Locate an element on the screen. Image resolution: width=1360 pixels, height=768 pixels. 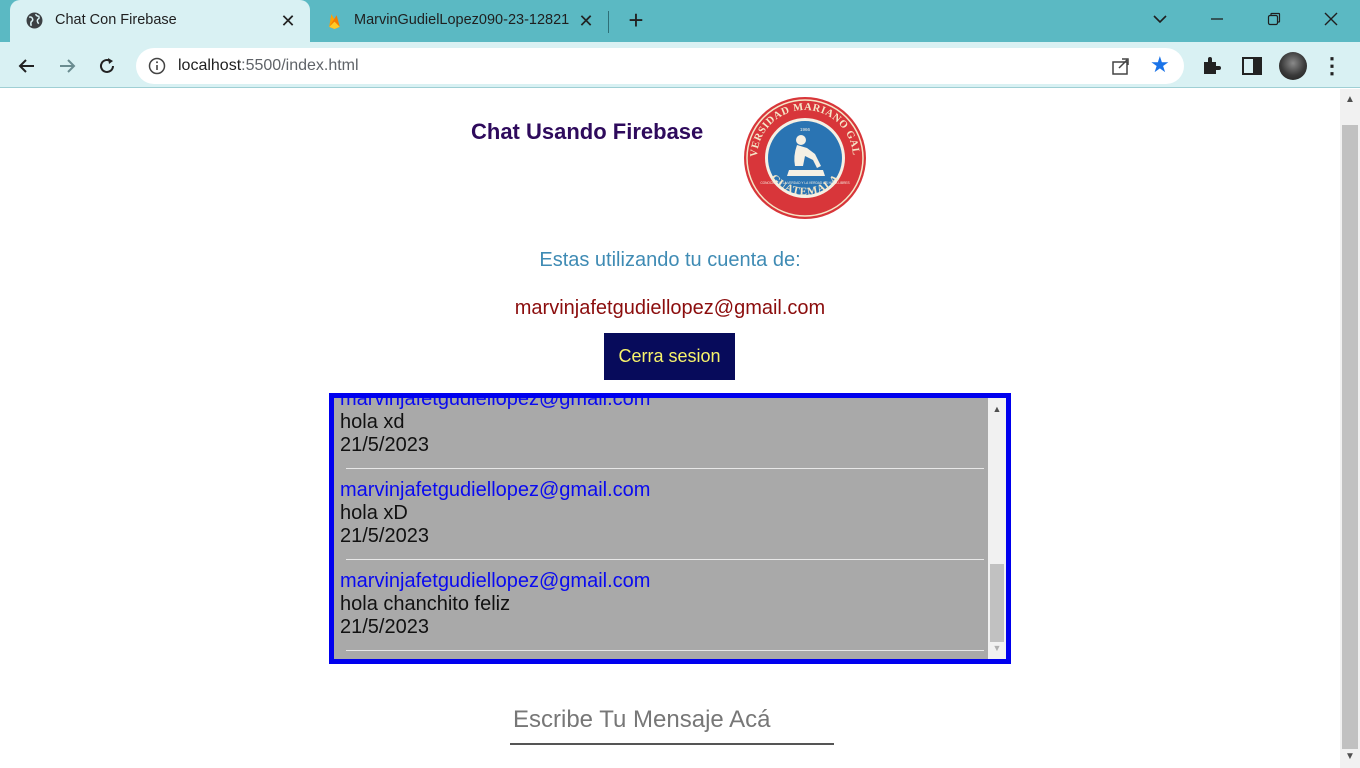
url-text: localhost:5500/index.html is located at coordinates (268, 66).